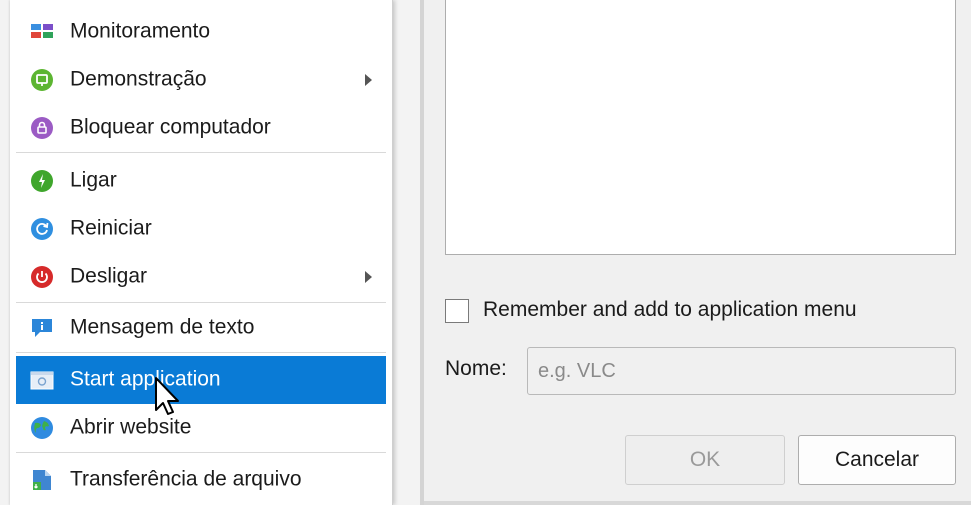  What do you see at coordinates (476, 368) in the screenshot?
I see `name-label: Nome:` at bounding box center [476, 368].